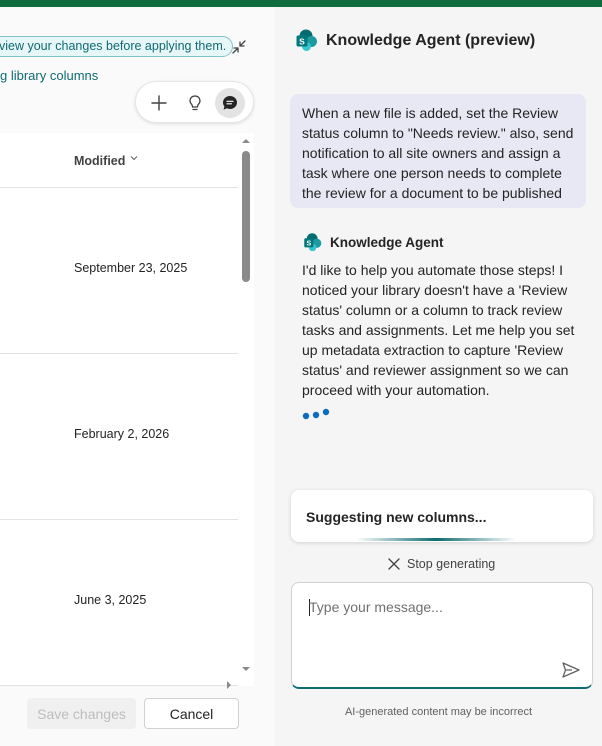  What do you see at coordinates (99, 161) in the screenshot?
I see `modified-column-header: Modified` at bounding box center [99, 161].